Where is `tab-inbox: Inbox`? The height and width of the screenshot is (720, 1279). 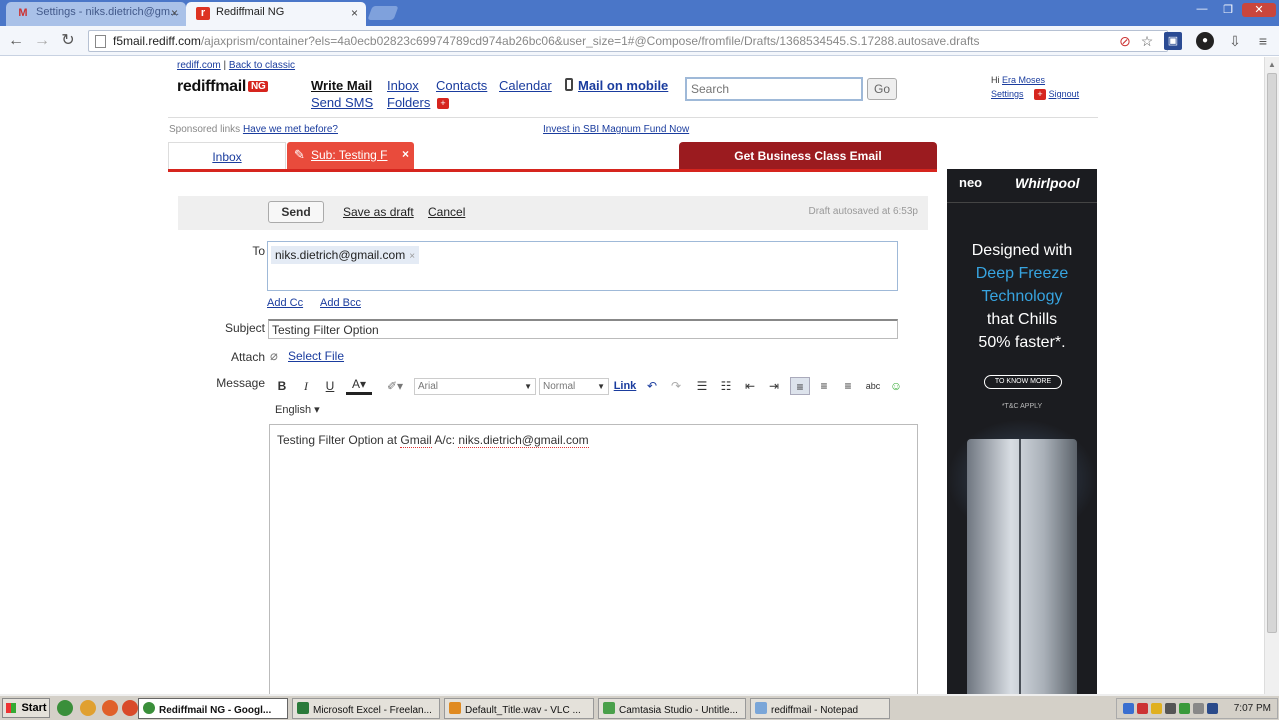
tab-inbox: Inbox is located at coordinates (227, 155).